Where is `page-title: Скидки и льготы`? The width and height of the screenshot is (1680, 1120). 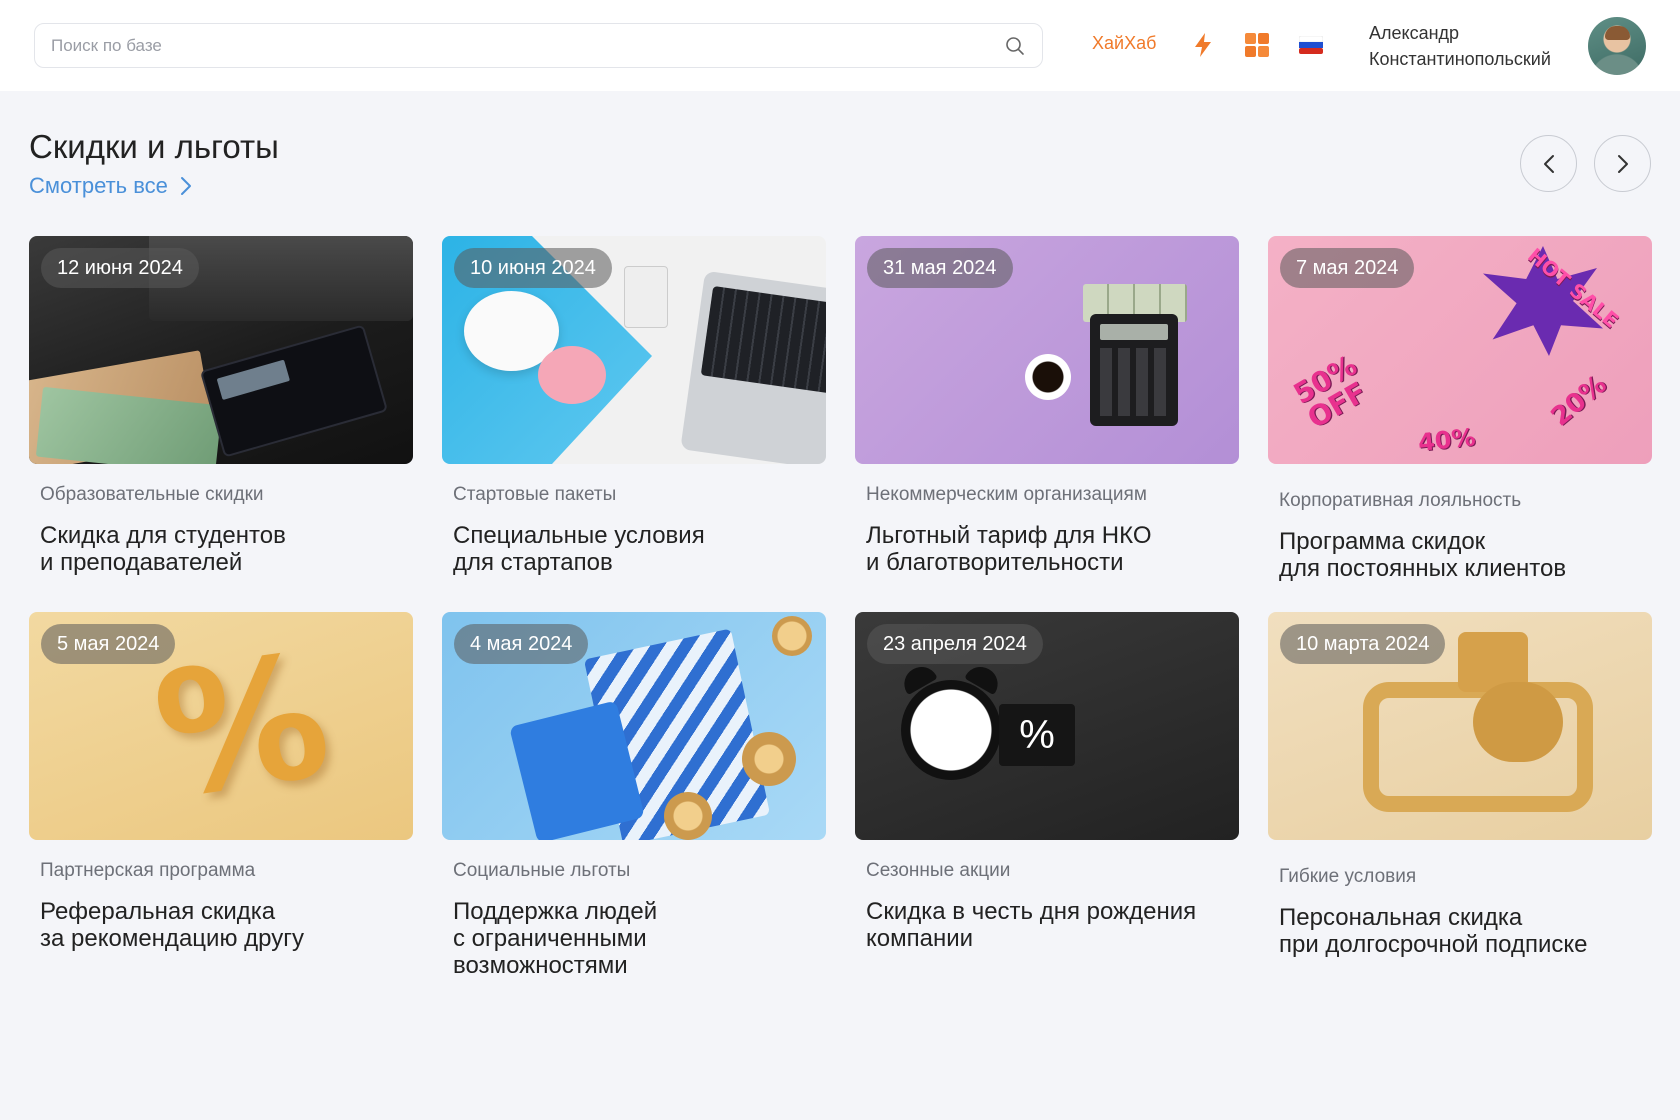 page-title: Скидки и льготы is located at coordinates (154, 146).